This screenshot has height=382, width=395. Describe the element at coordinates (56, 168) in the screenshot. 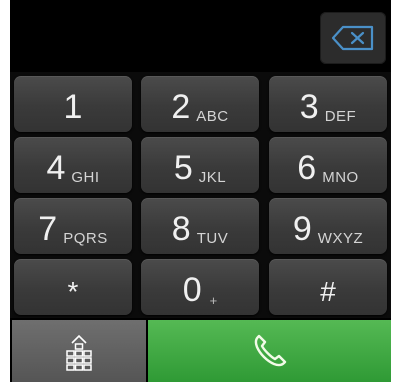

I see `key-digit: 4` at that location.